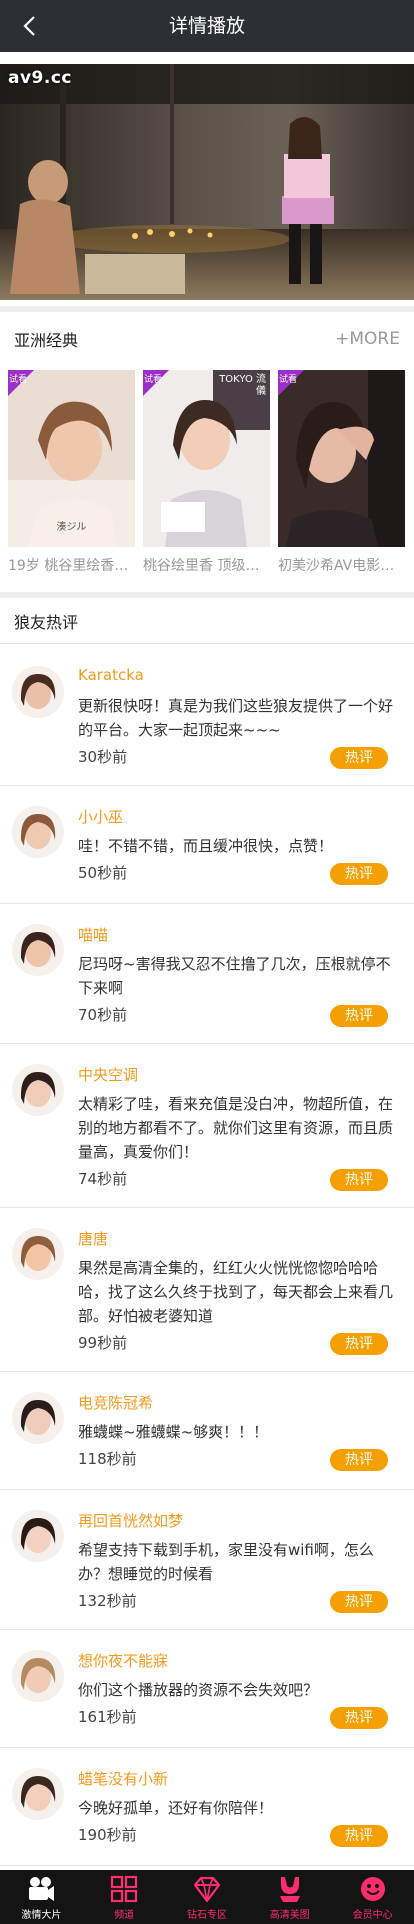  I want to click on tab-diamond-zone: 钻石专区, so click(207, 1897).